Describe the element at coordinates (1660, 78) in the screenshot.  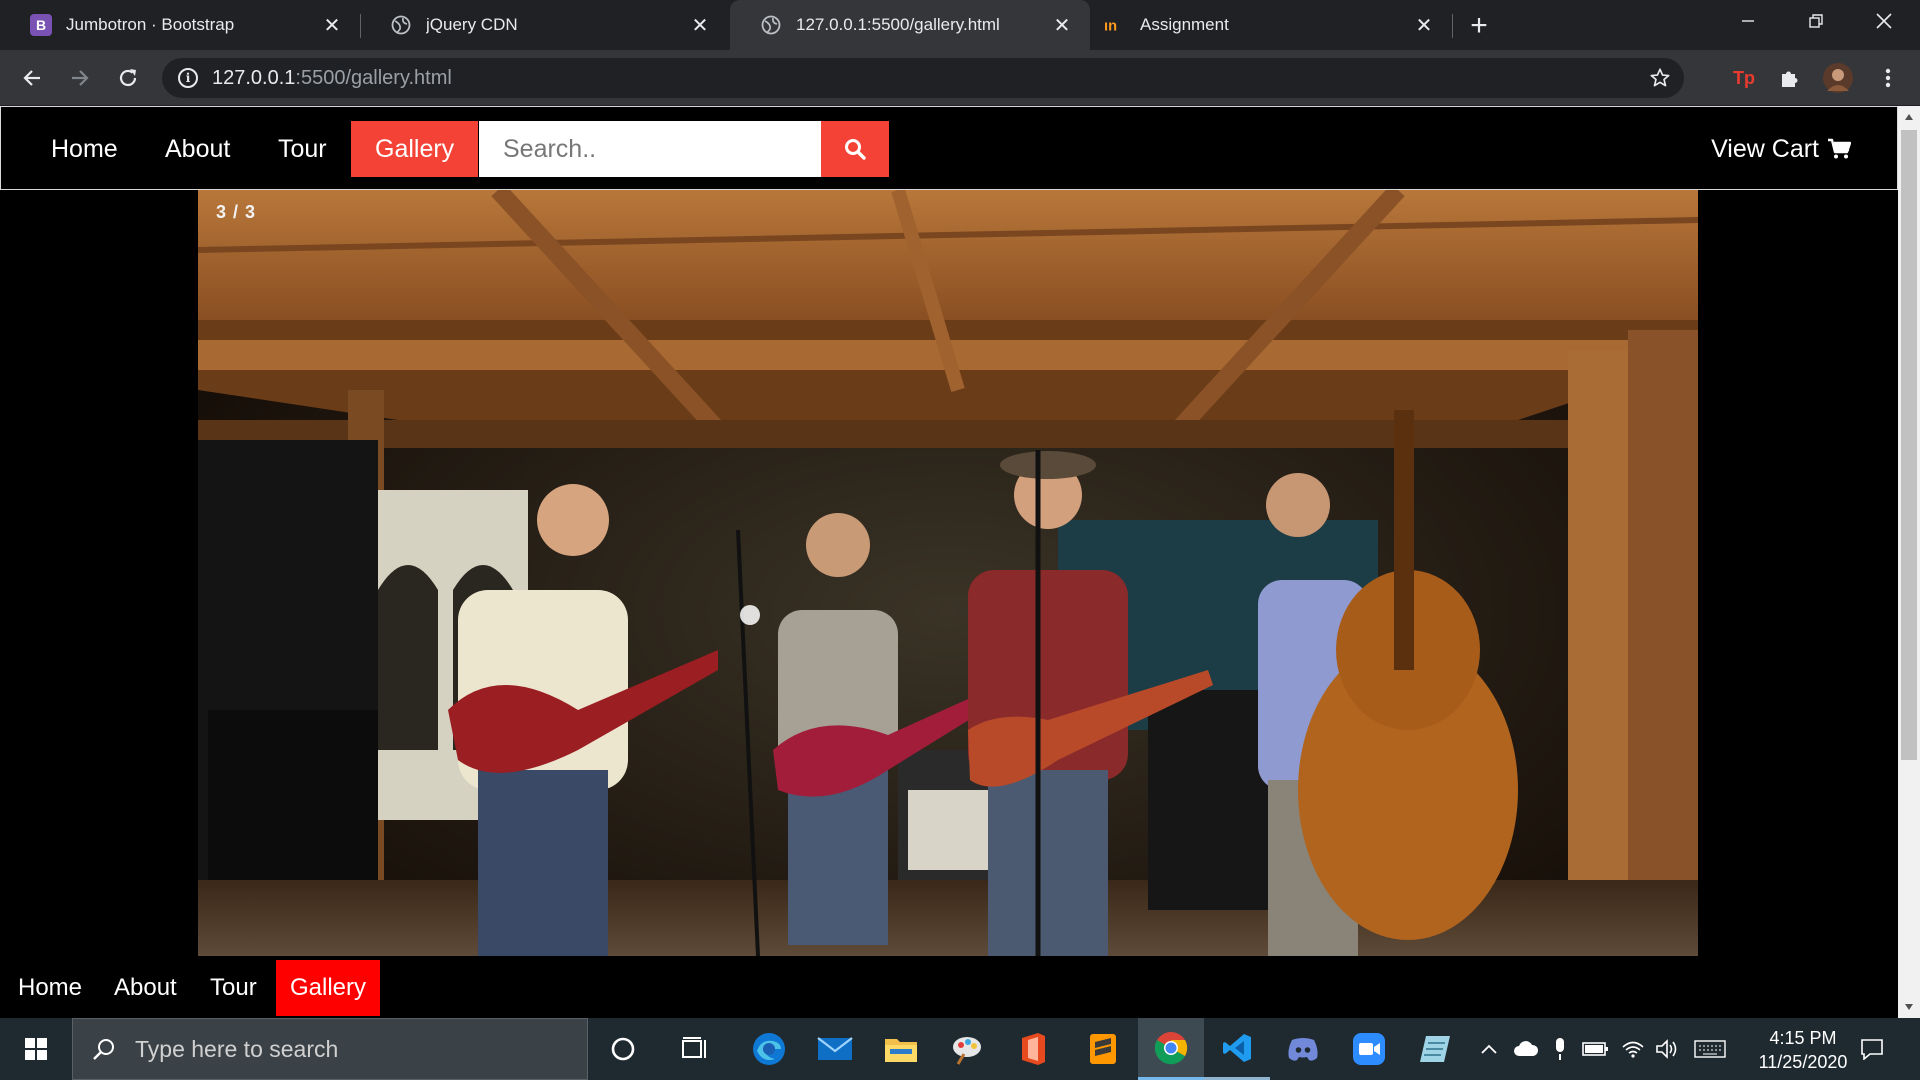
I see `bookmark-star-icon` at that location.